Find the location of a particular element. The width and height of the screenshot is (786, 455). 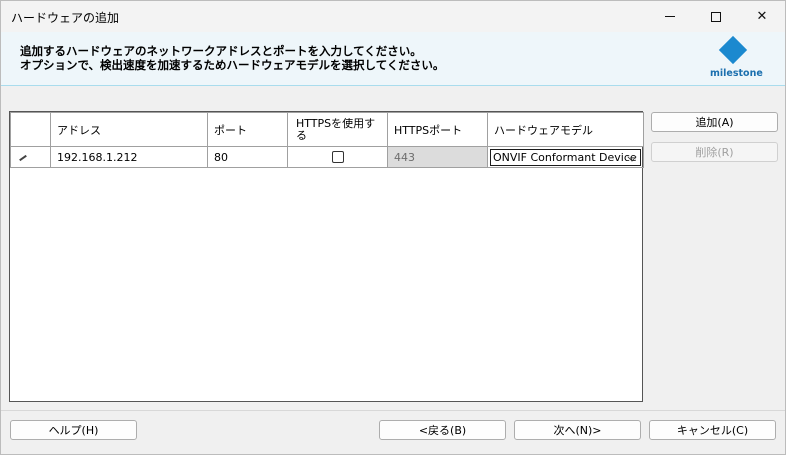

help-button: ヘルプ(H) is located at coordinates (73, 430).